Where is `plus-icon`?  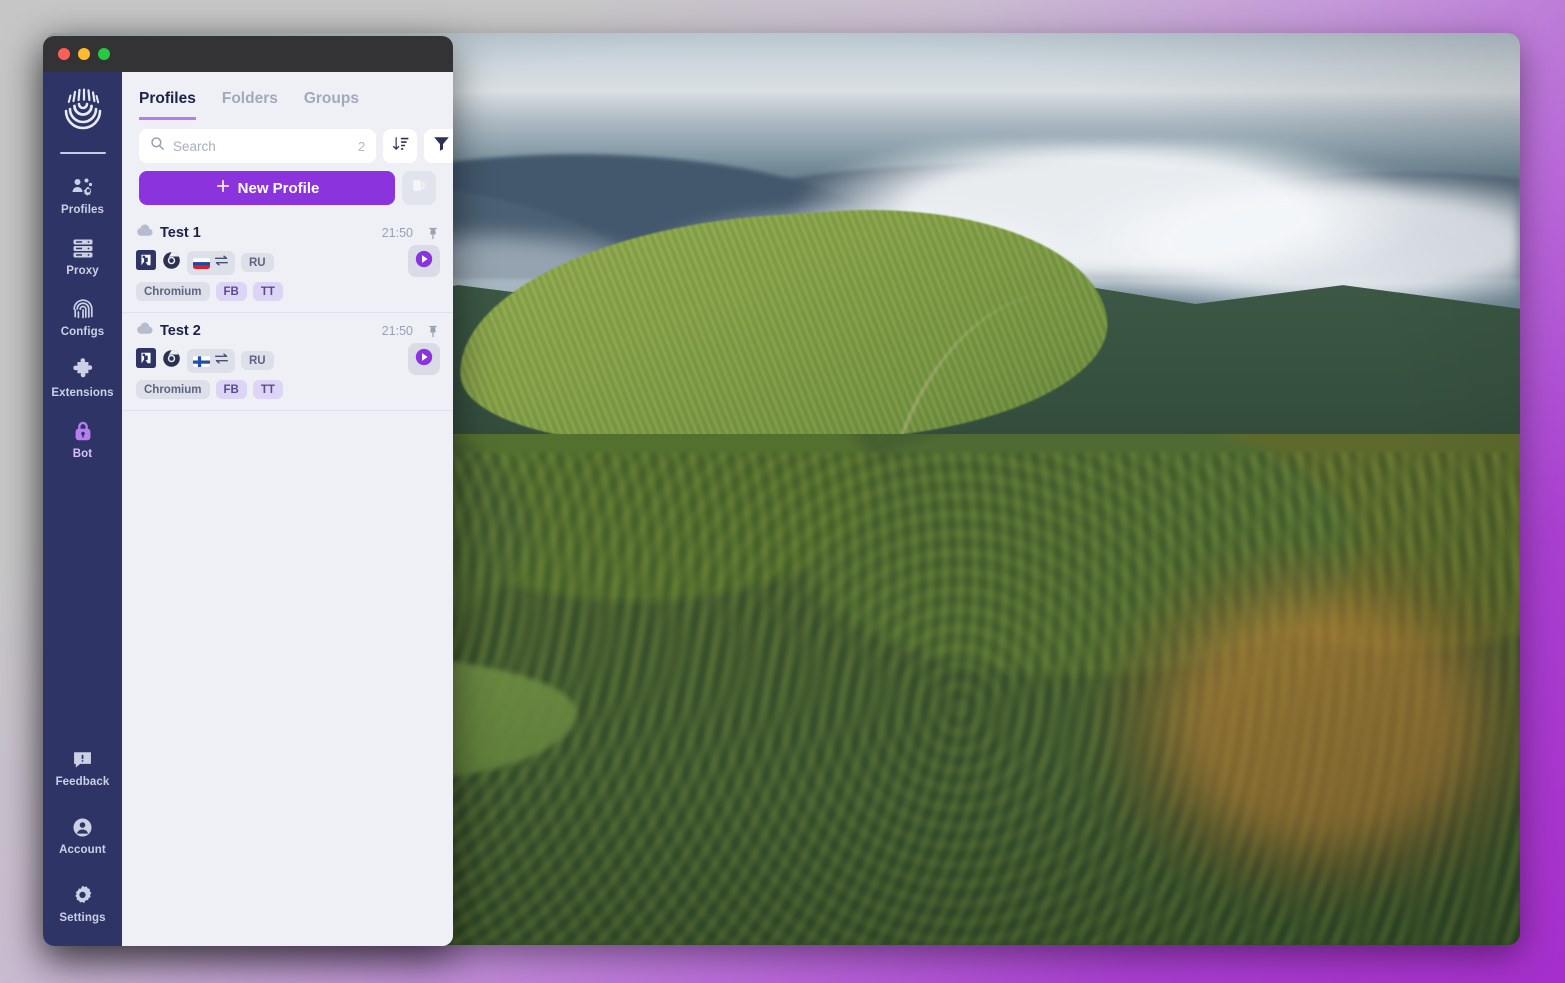 plus-icon is located at coordinates (223, 188).